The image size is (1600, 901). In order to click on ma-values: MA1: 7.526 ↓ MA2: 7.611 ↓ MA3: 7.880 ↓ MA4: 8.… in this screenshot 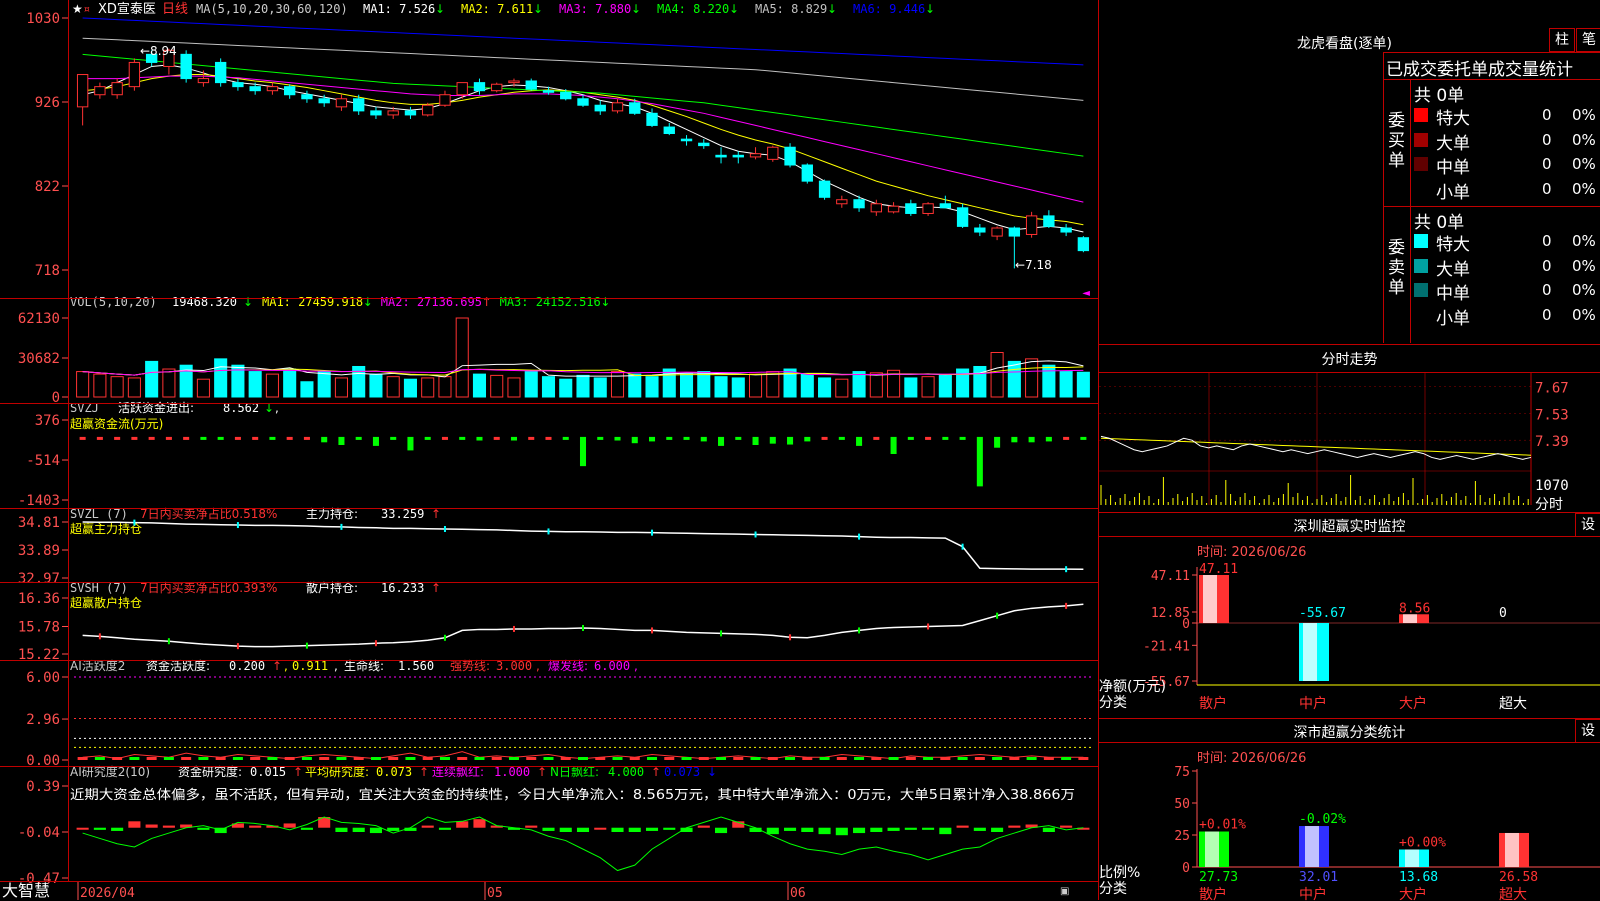, I will do `click(649, 9)`.